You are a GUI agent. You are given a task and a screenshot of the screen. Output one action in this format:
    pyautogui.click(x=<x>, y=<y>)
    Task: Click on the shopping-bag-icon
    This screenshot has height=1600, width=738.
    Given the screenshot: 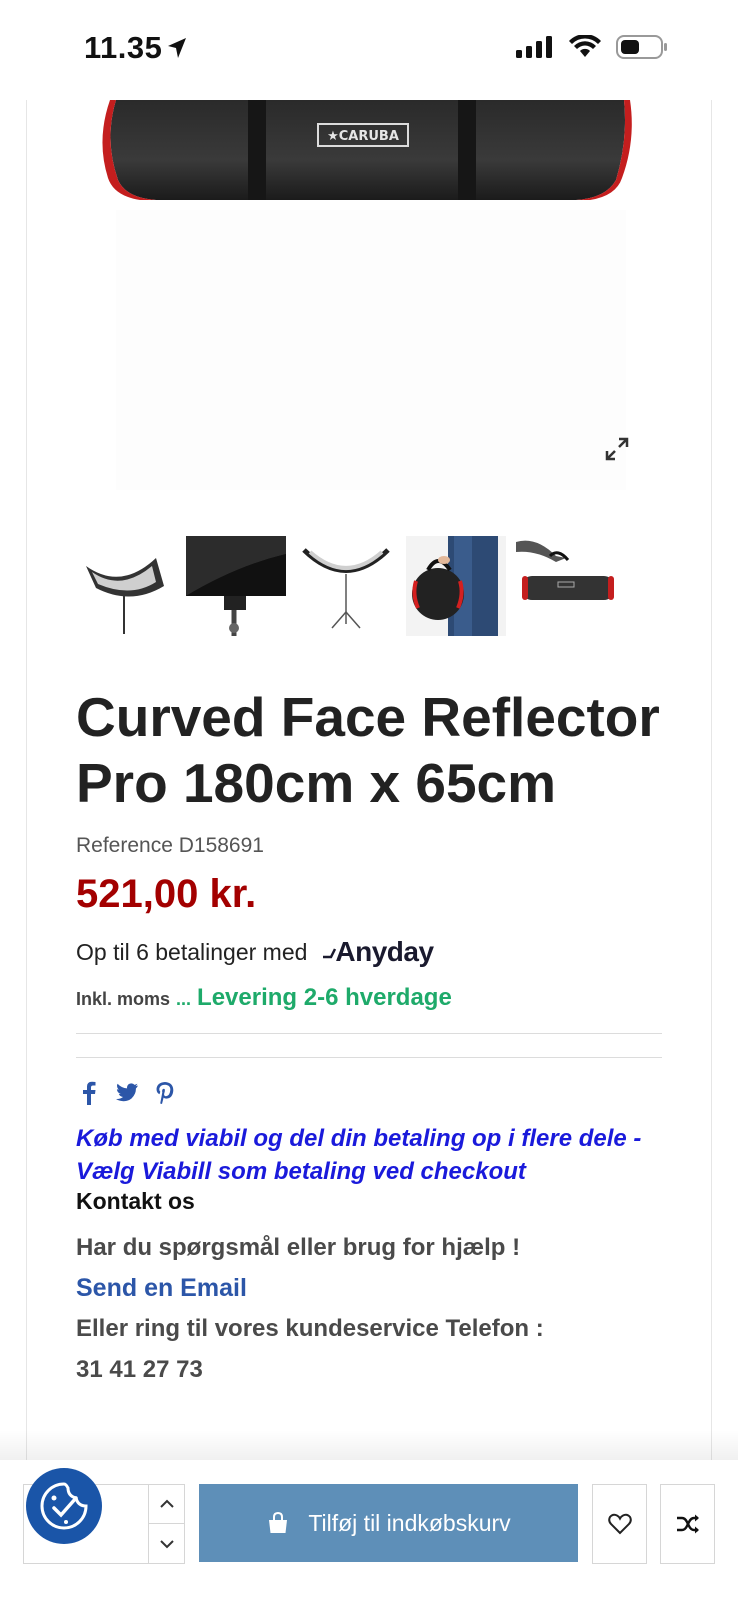 What is the action you would take?
    pyautogui.click(x=278, y=1522)
    